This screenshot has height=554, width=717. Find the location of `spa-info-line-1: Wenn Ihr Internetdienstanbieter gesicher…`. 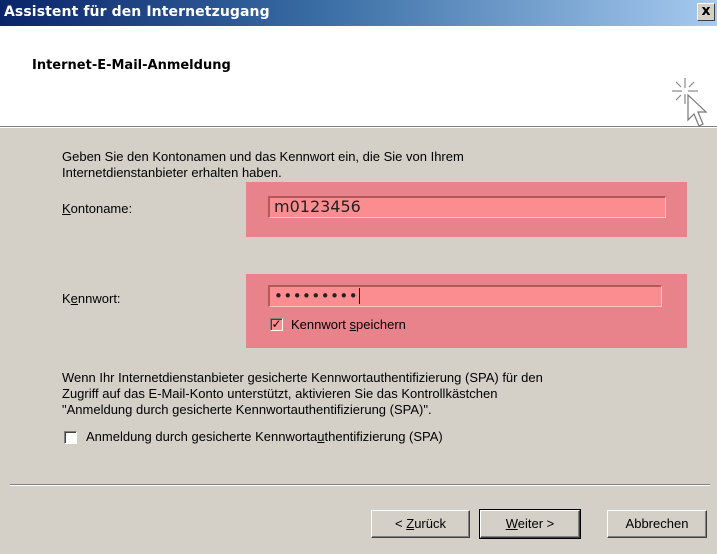

spa-info-line-1: Wenn Ihr Internetdienstanbieter gesicher… is located at coordinates (302, 377).